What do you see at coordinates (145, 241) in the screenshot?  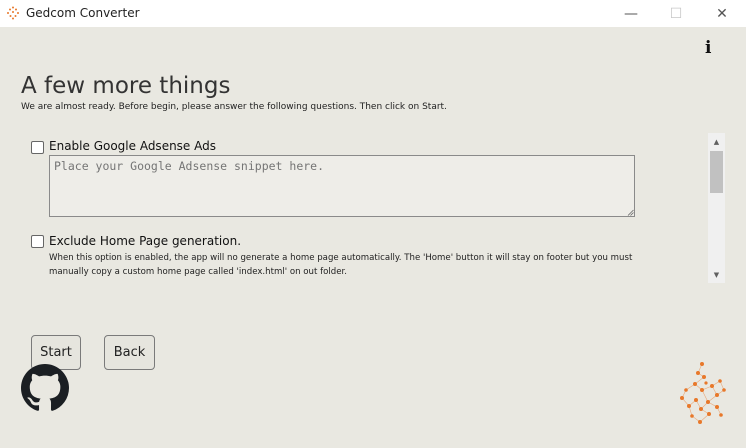 I see `exclude-home-label: Exclude Home Page generation.` at bounding box center [145, 241].